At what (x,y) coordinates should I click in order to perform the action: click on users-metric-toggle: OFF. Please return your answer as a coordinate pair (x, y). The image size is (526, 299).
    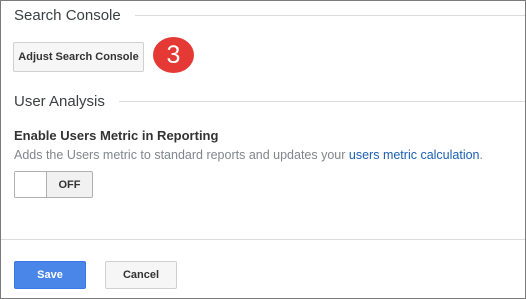
    Looking at the image, I should click on (53, 184).